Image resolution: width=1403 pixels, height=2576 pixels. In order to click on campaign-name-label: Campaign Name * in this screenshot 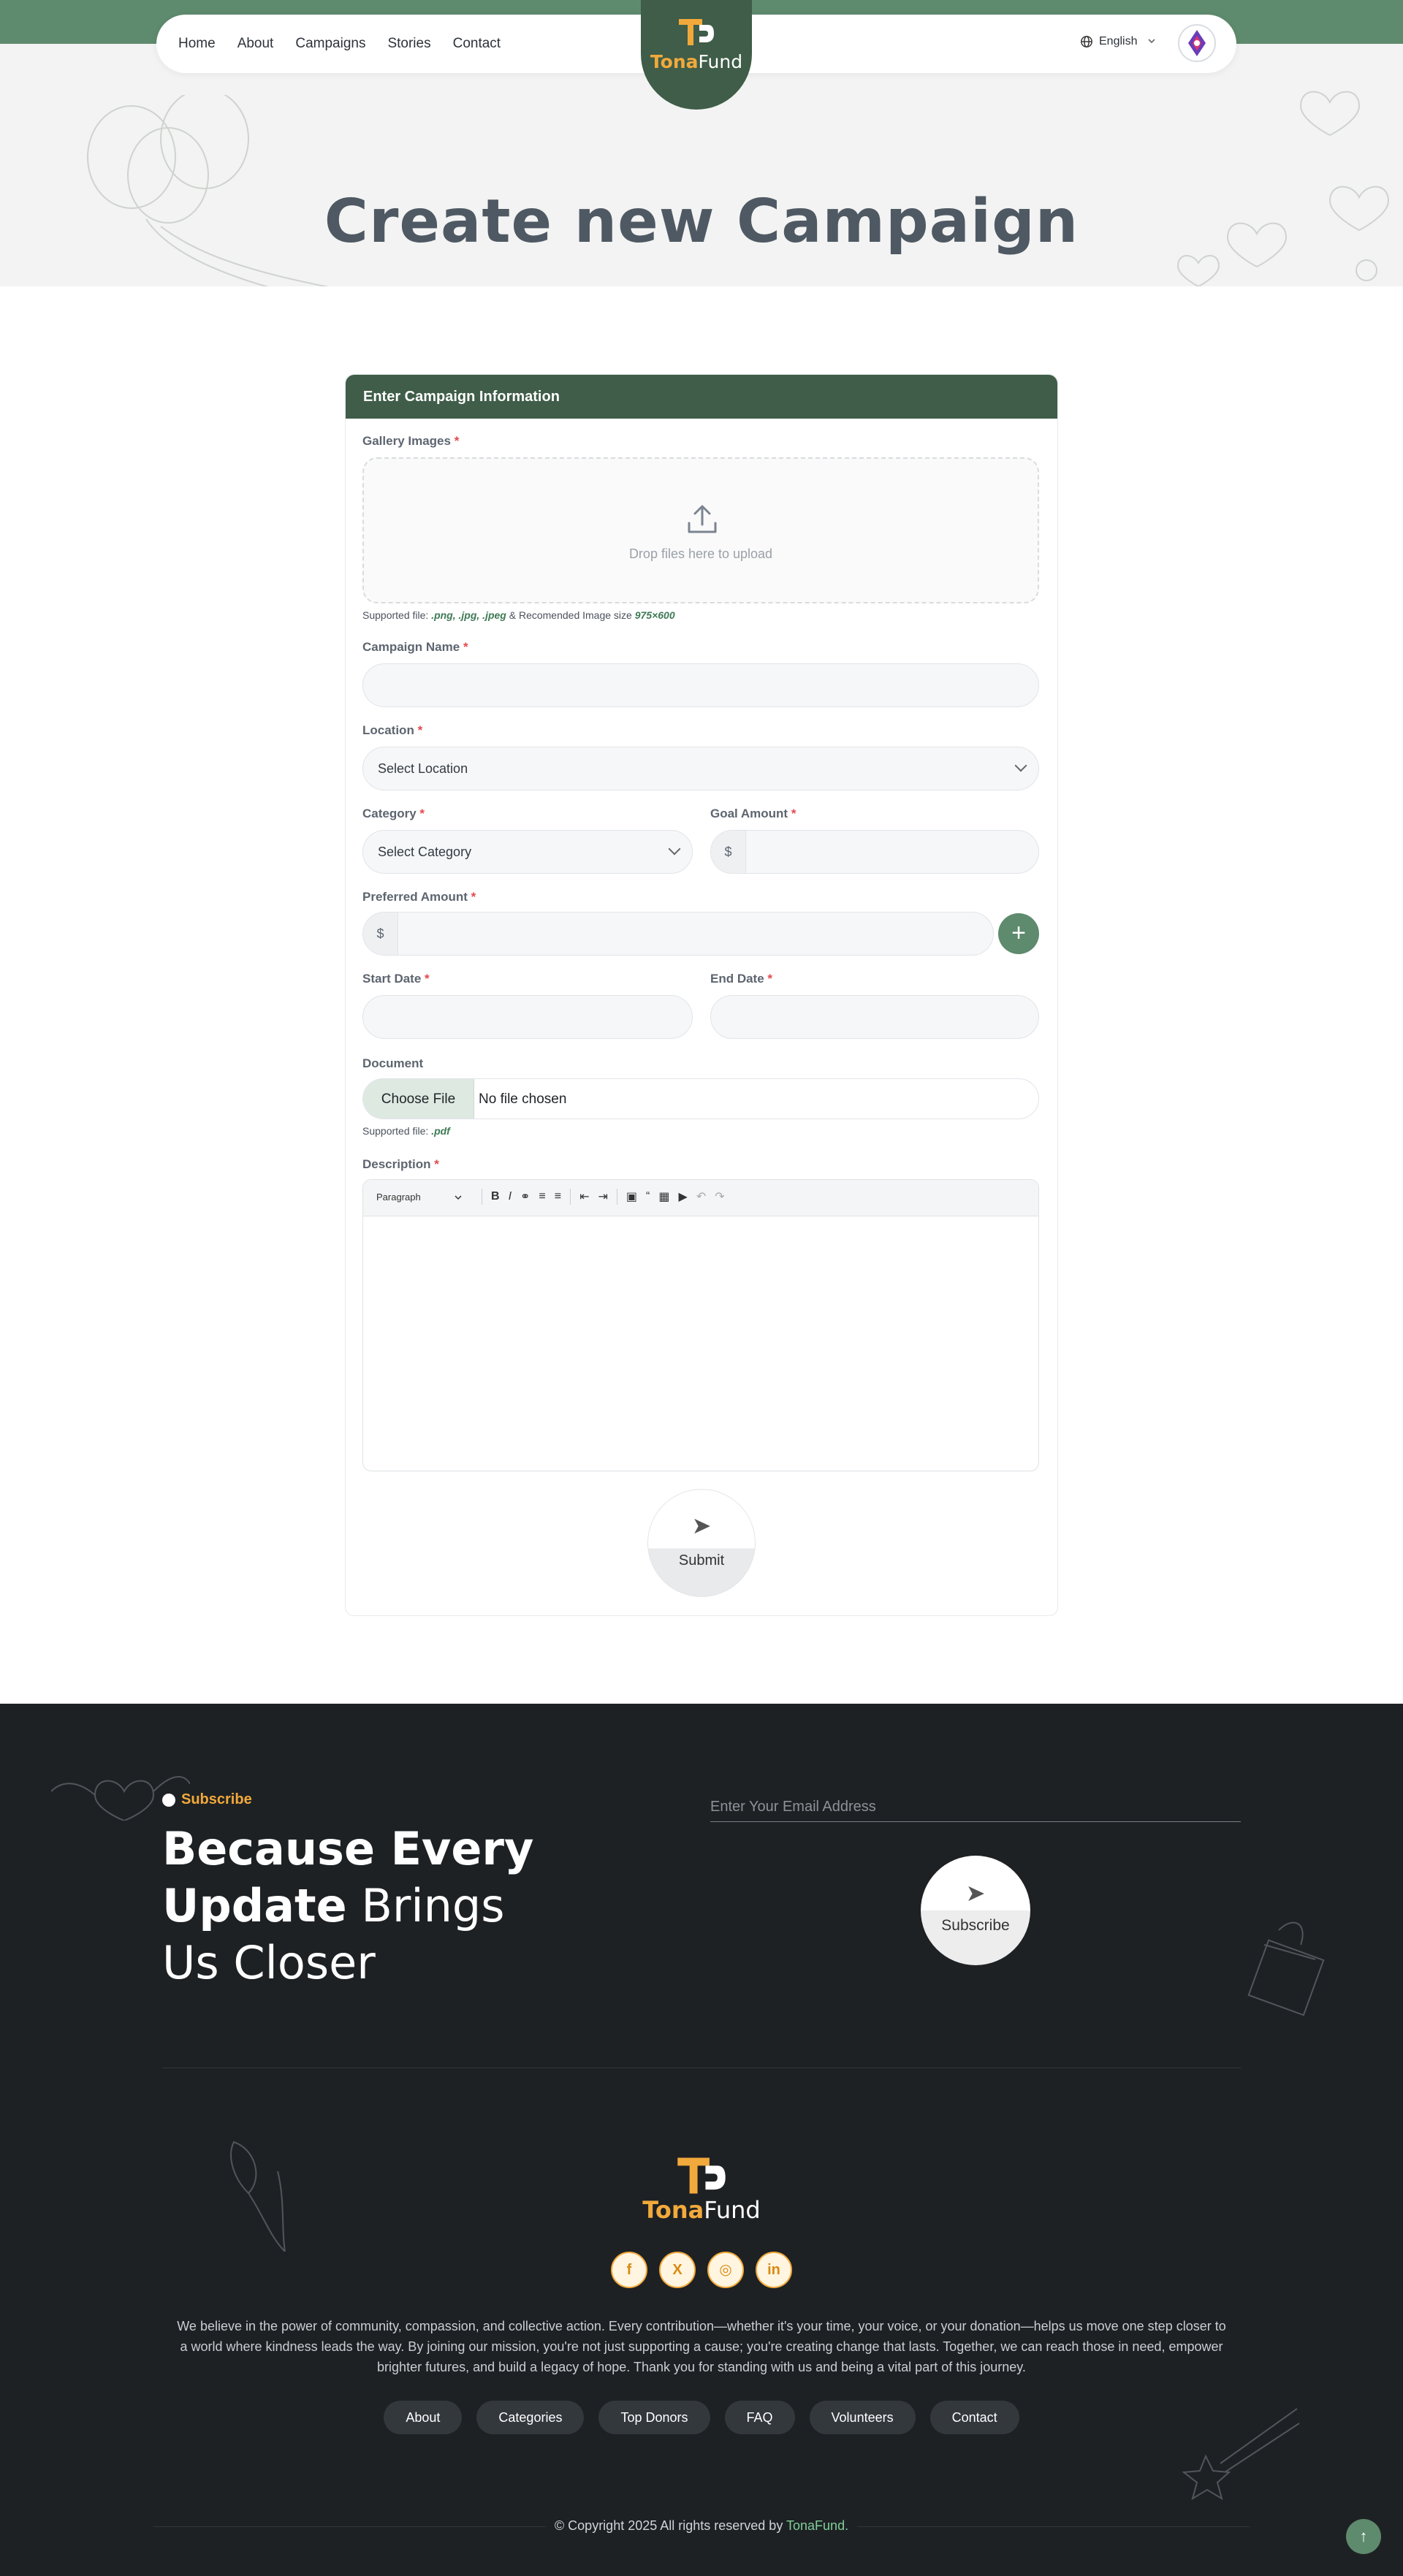, I will do `click(415, 647)`.